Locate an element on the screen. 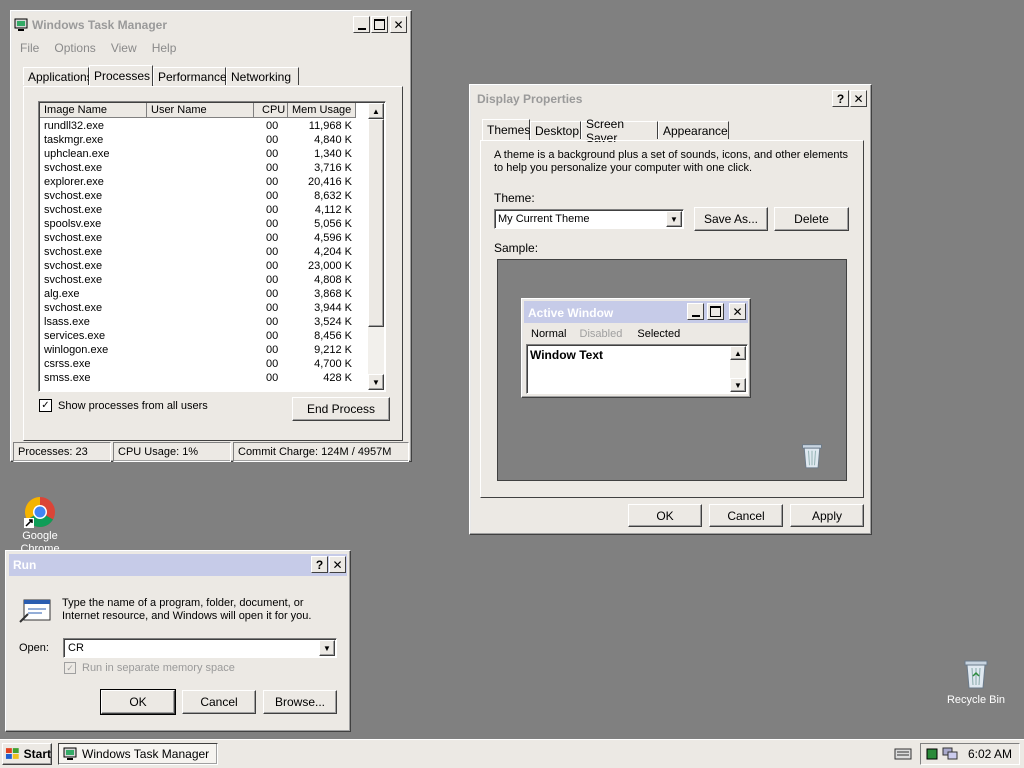 This screenshot has height=768, width=1024. process-cpu: 00 is located at coordinates (272, 280).